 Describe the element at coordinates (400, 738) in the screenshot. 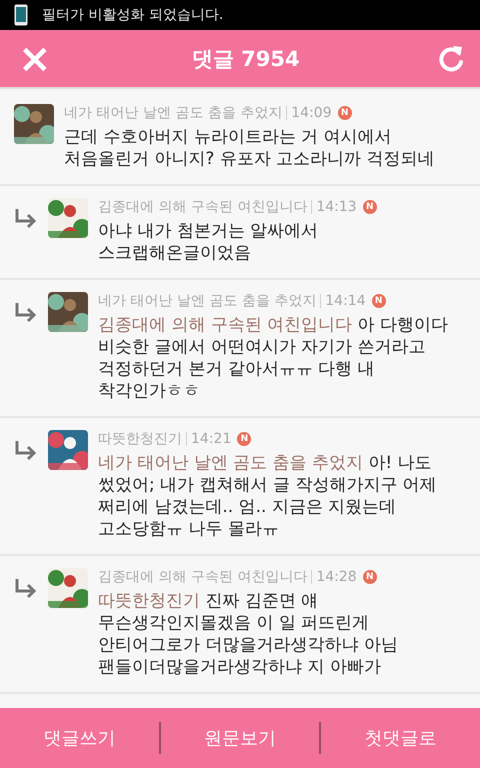

I see `bottom-bar-button: 첫댓글로` at that location.